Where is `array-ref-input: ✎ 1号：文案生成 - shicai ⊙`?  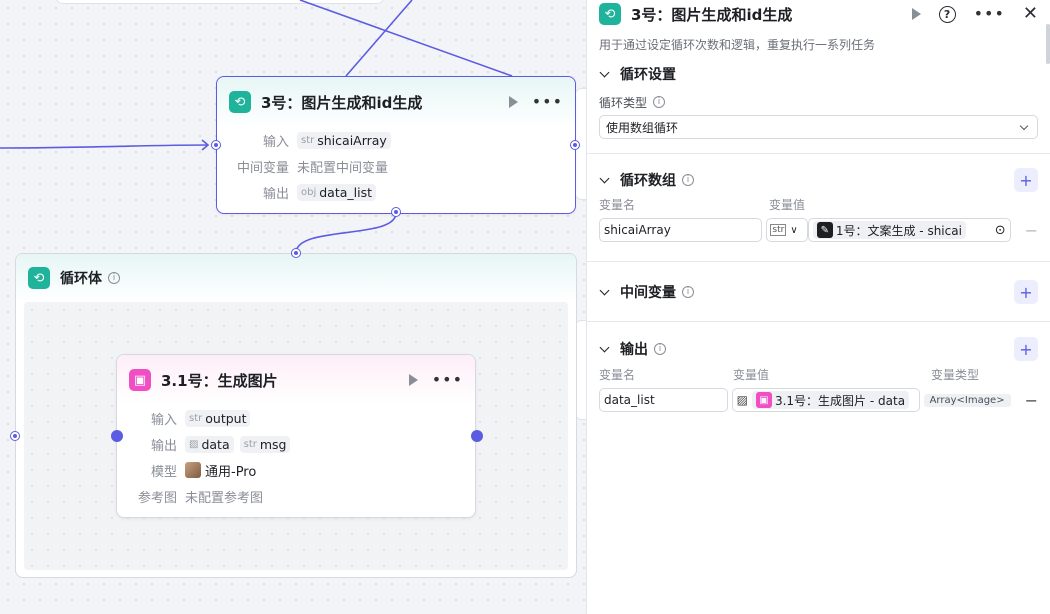 array-ref-input: ✎ 1号：文案生成 - shicai ⊙ is located at coordinates (909, 230).